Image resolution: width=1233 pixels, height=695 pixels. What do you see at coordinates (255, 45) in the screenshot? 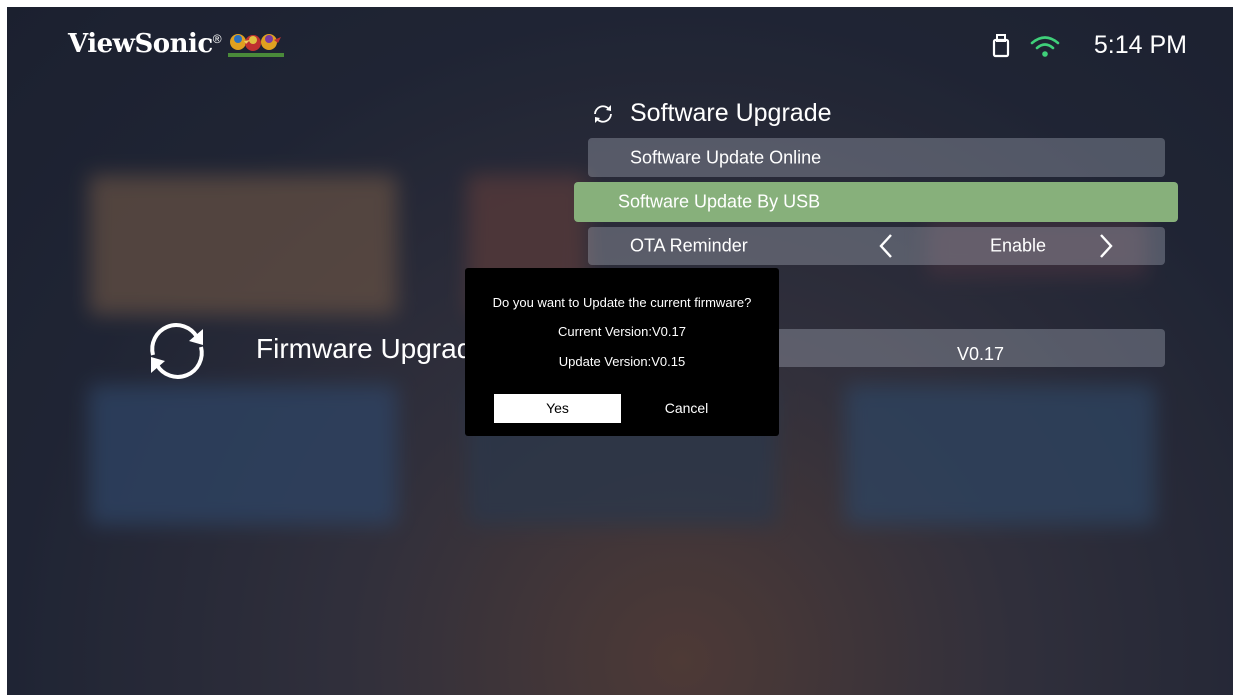
I see `birds-logo-icon` at bounding box center [255, 45].